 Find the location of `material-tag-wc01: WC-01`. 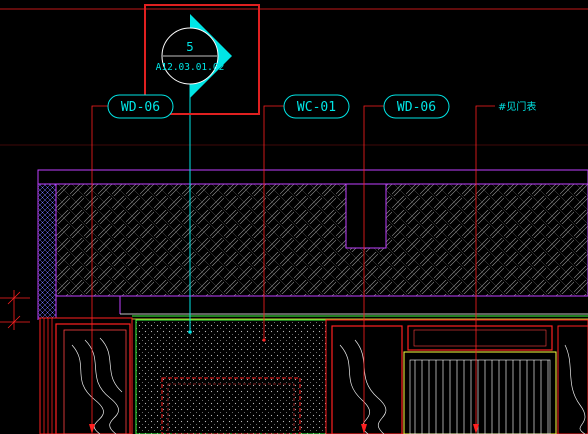

material-tag-wc01: WC-01 is located at coordinates (316, 106).